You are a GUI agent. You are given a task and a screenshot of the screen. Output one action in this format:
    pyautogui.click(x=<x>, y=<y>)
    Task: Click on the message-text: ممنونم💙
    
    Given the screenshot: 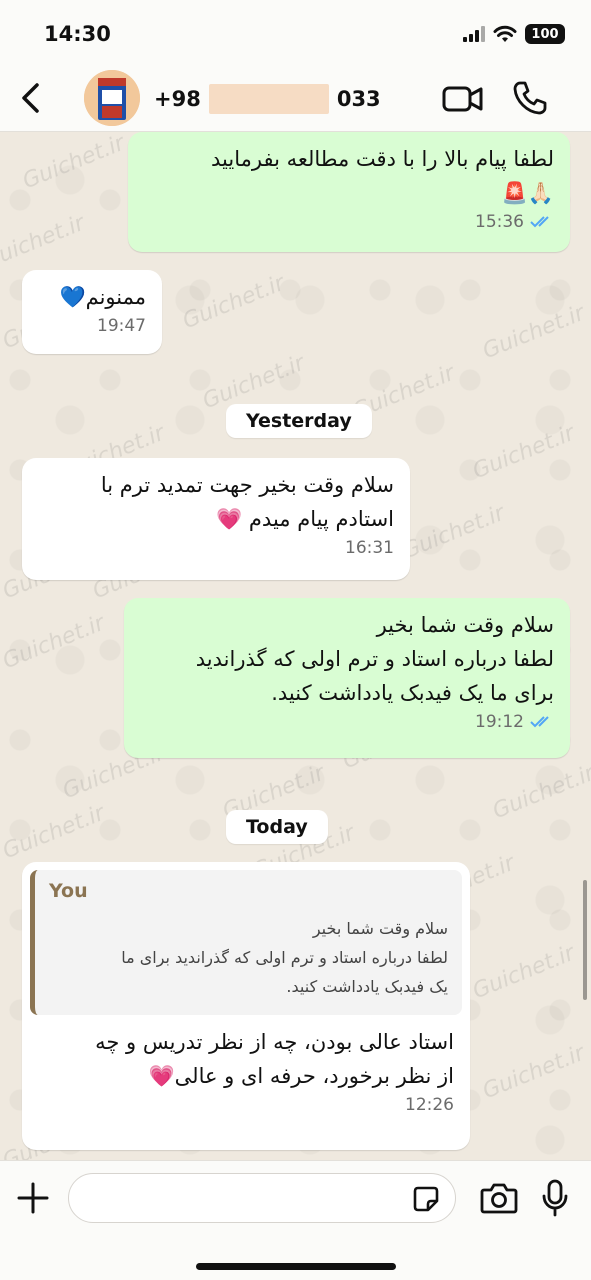 What is the action you would take?
    pyautogui.click(x=102, y=297)
    